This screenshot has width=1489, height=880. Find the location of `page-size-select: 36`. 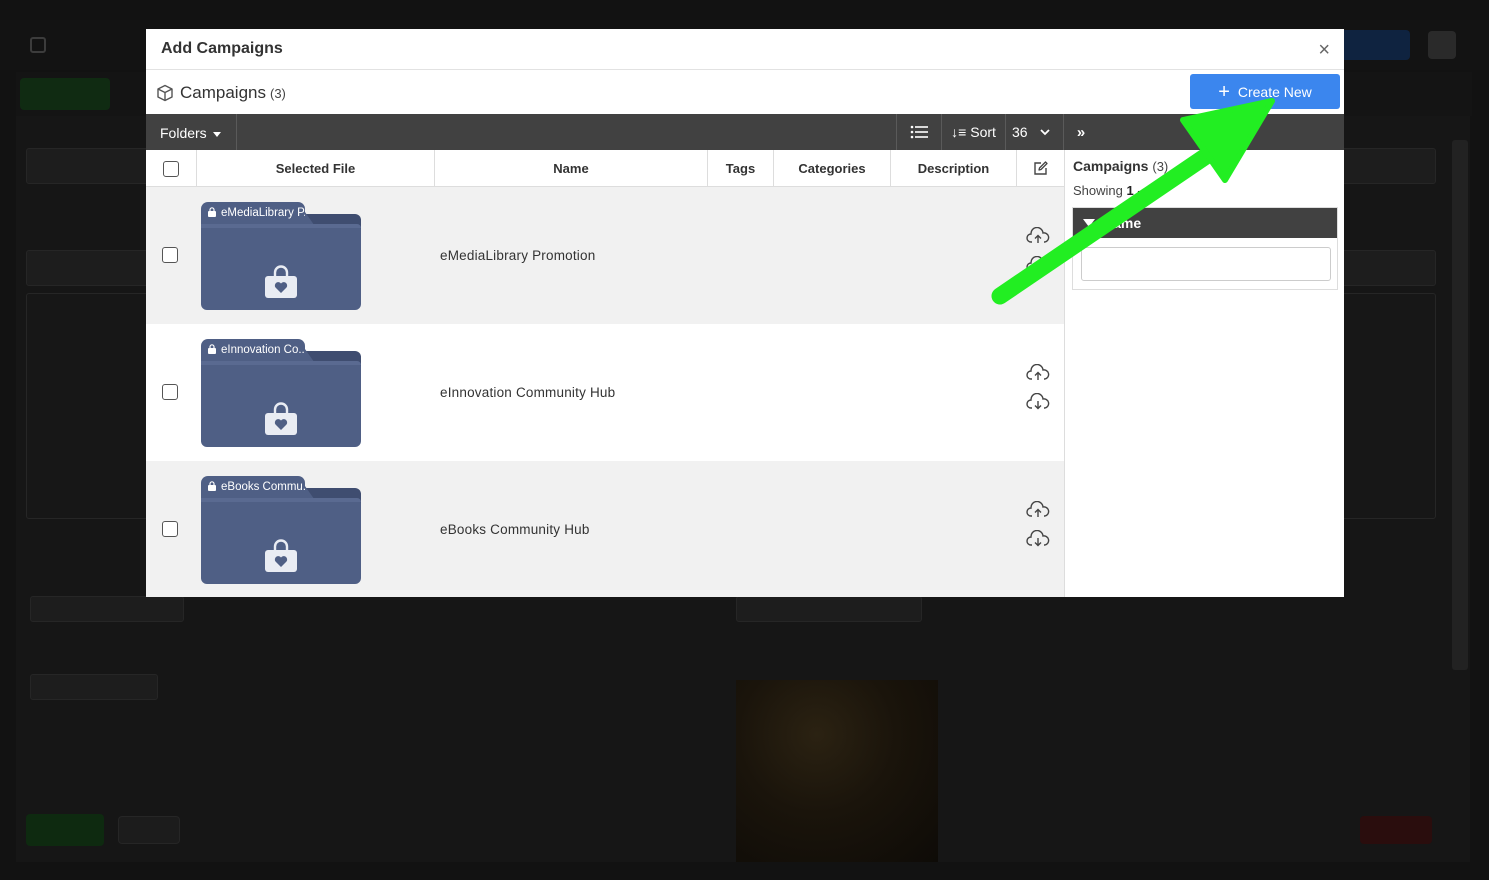

page-size-select: 36 is located at coordinates (1035, 132).